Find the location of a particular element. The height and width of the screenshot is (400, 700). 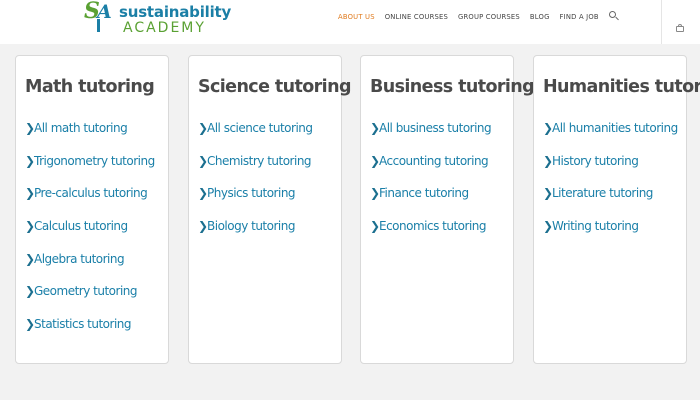

link-label: Physics tutoring is located at coordinates (251, 193).